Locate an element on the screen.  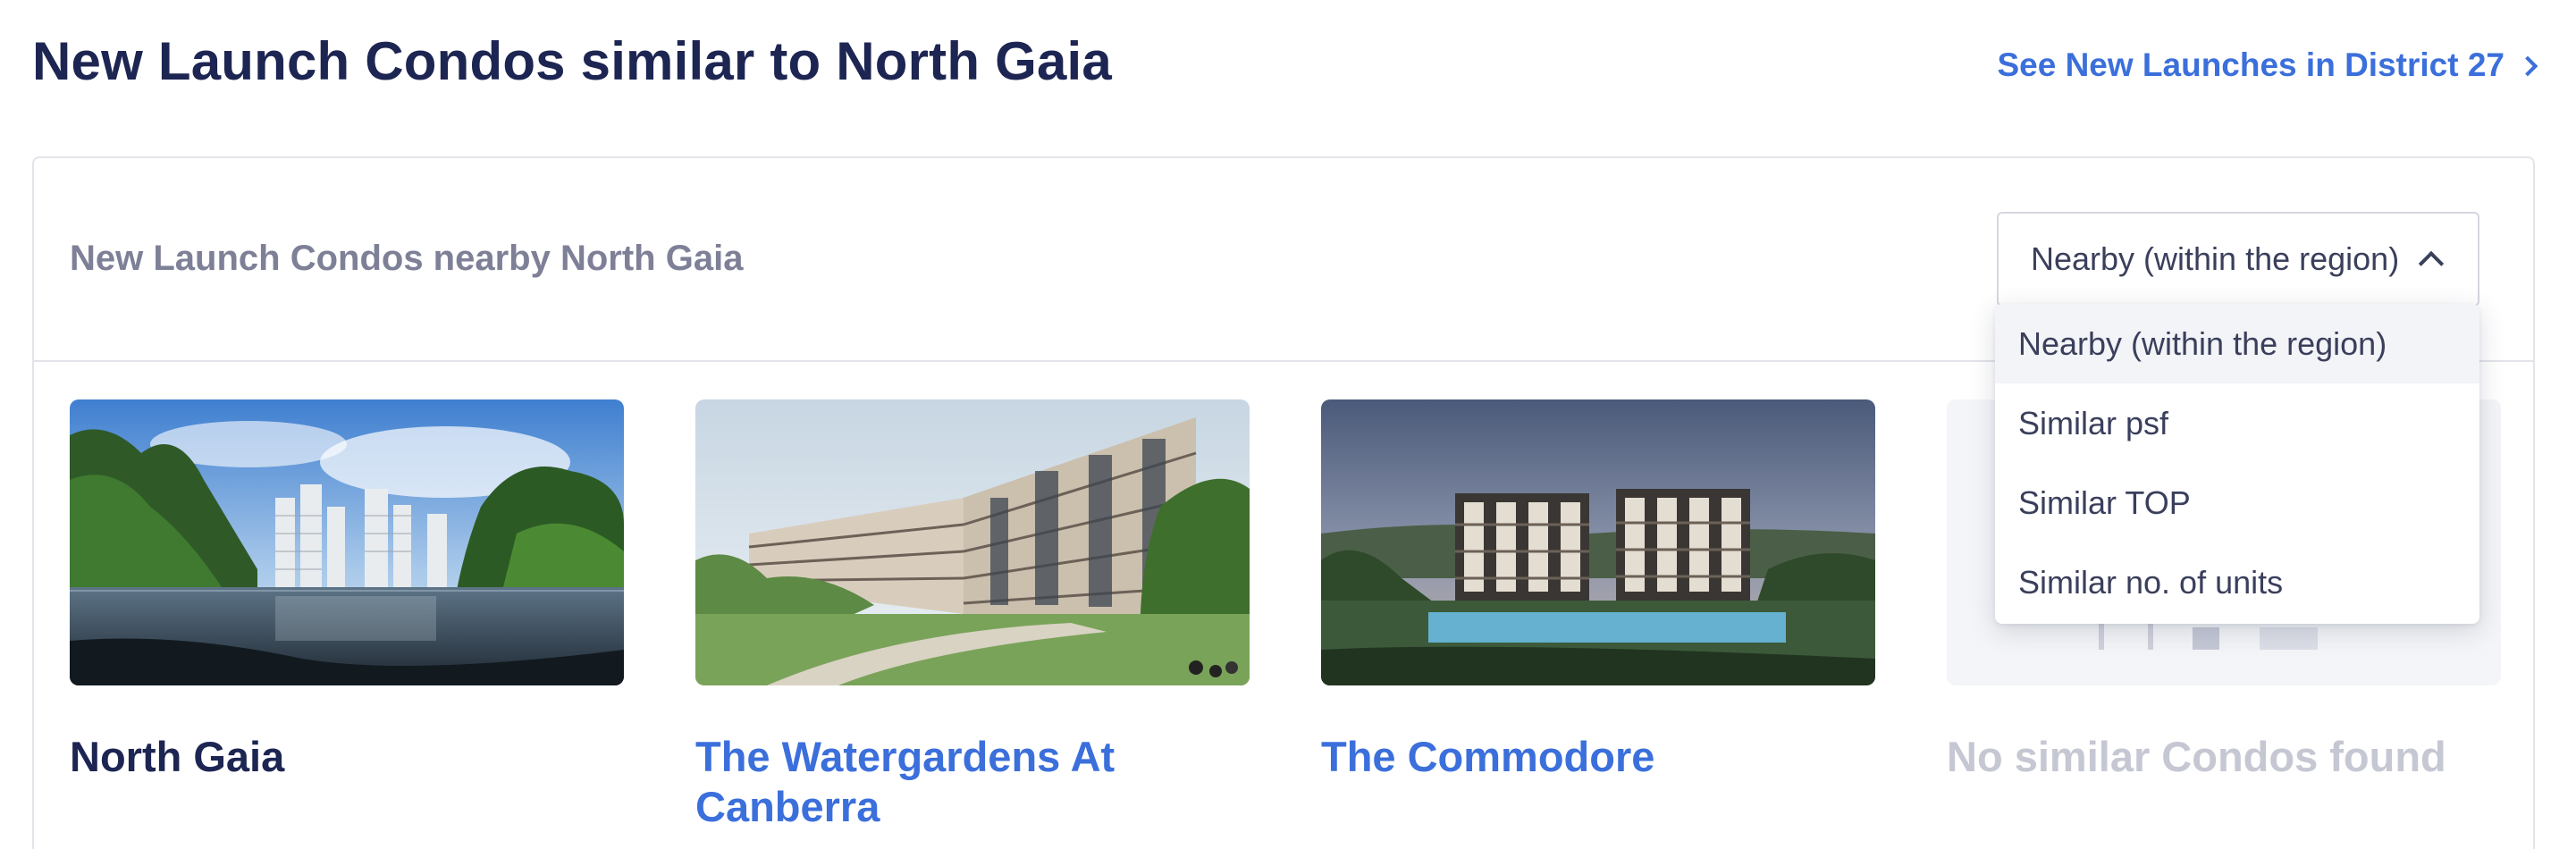
condo-card-watergardens: The Watergardens At Canberra is located at coordinates (973, 615).